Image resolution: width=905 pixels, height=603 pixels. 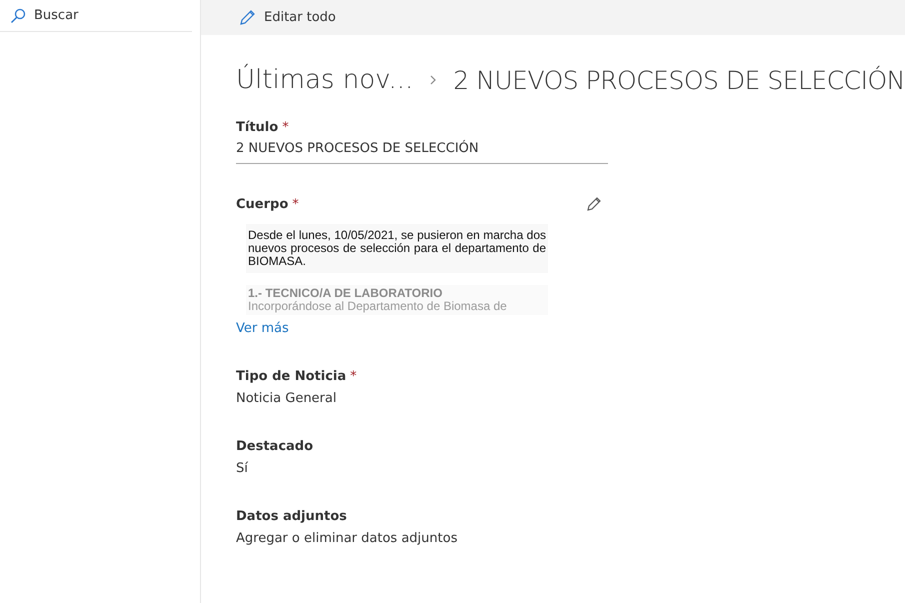 I want to click on field-label: Destacado, so click(x=275, y=446).